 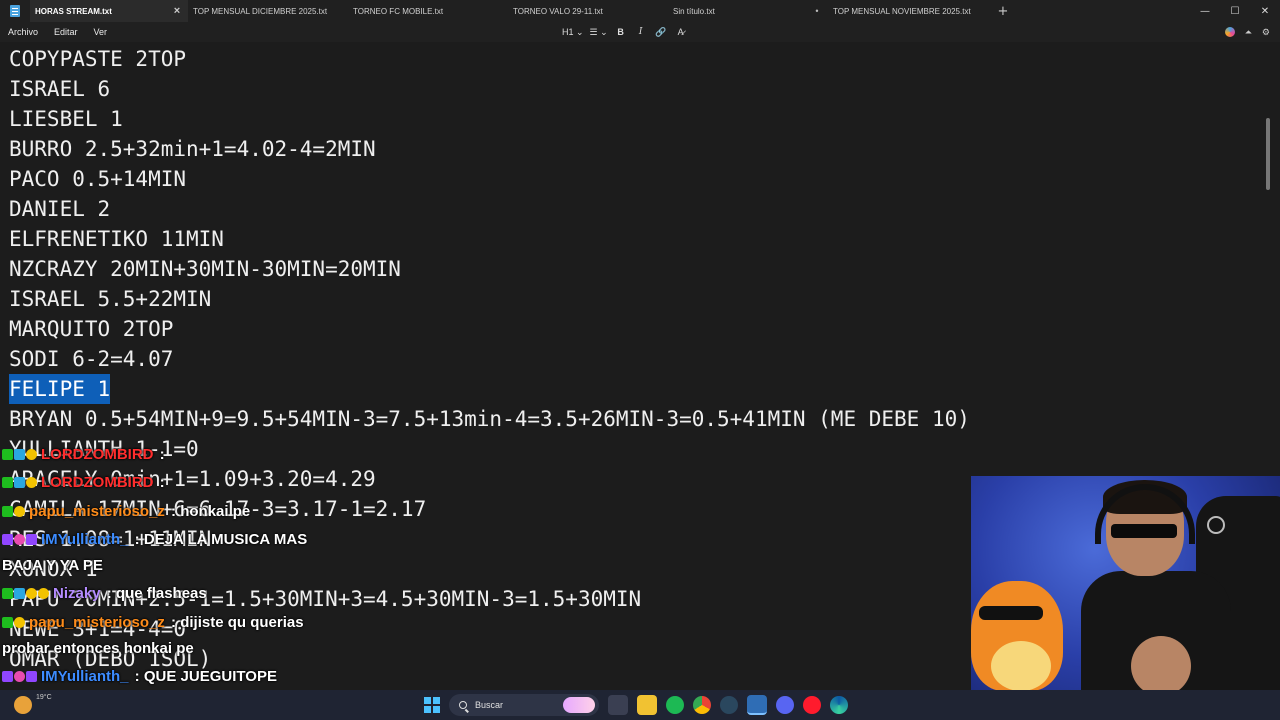 What do you see at coordinates (785, 705) in the screenshot?
I see `discord-icon` at bounding box center [785, 705].